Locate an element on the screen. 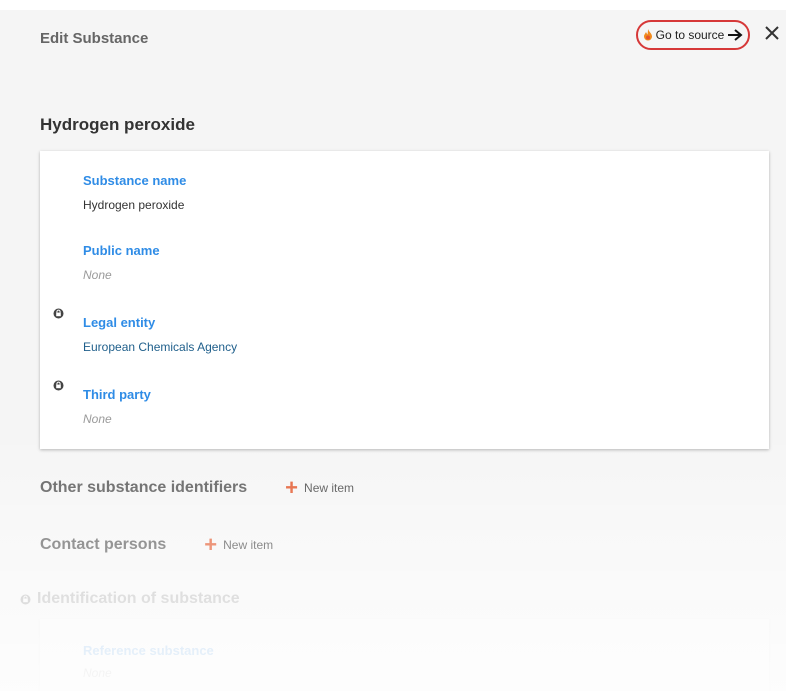  substance-title: Hydrogen peroxide is located at coordinates (117, 124).